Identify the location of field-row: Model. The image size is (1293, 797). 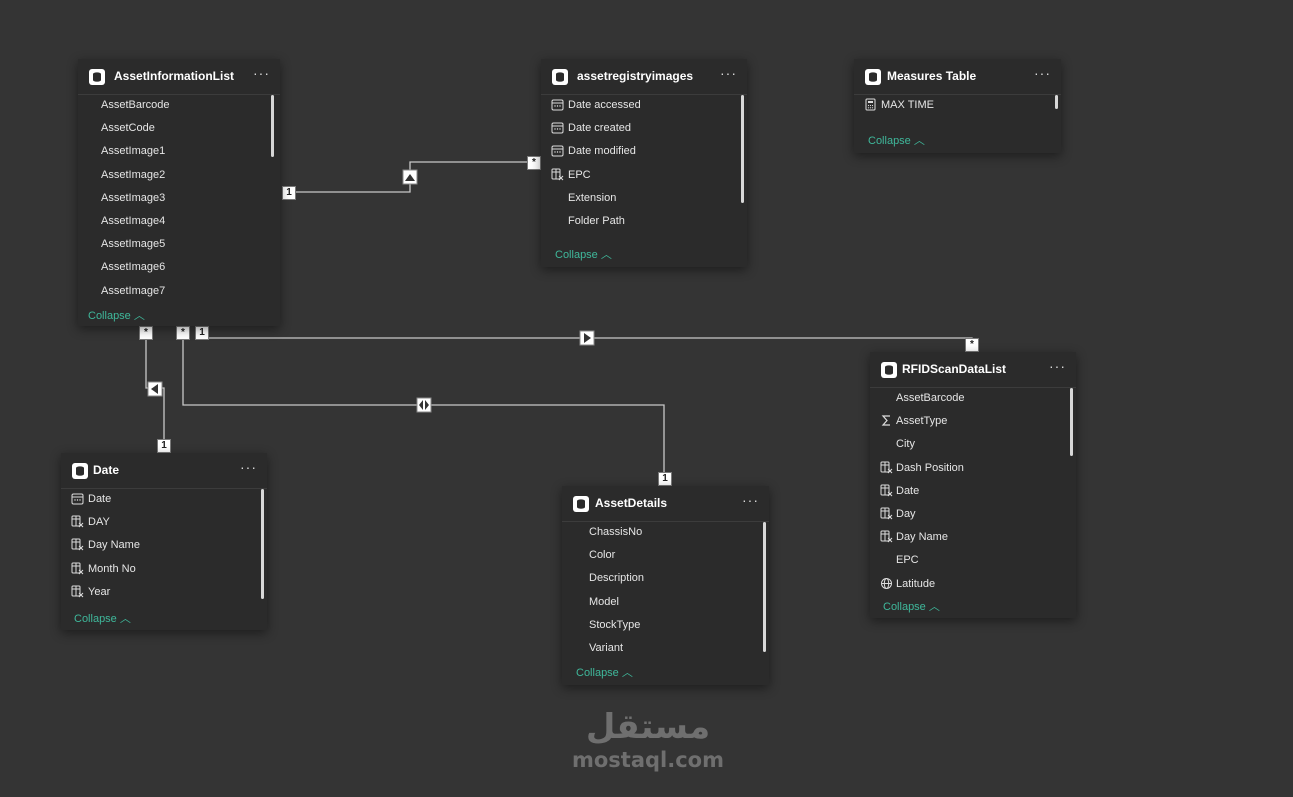
(665, 603).